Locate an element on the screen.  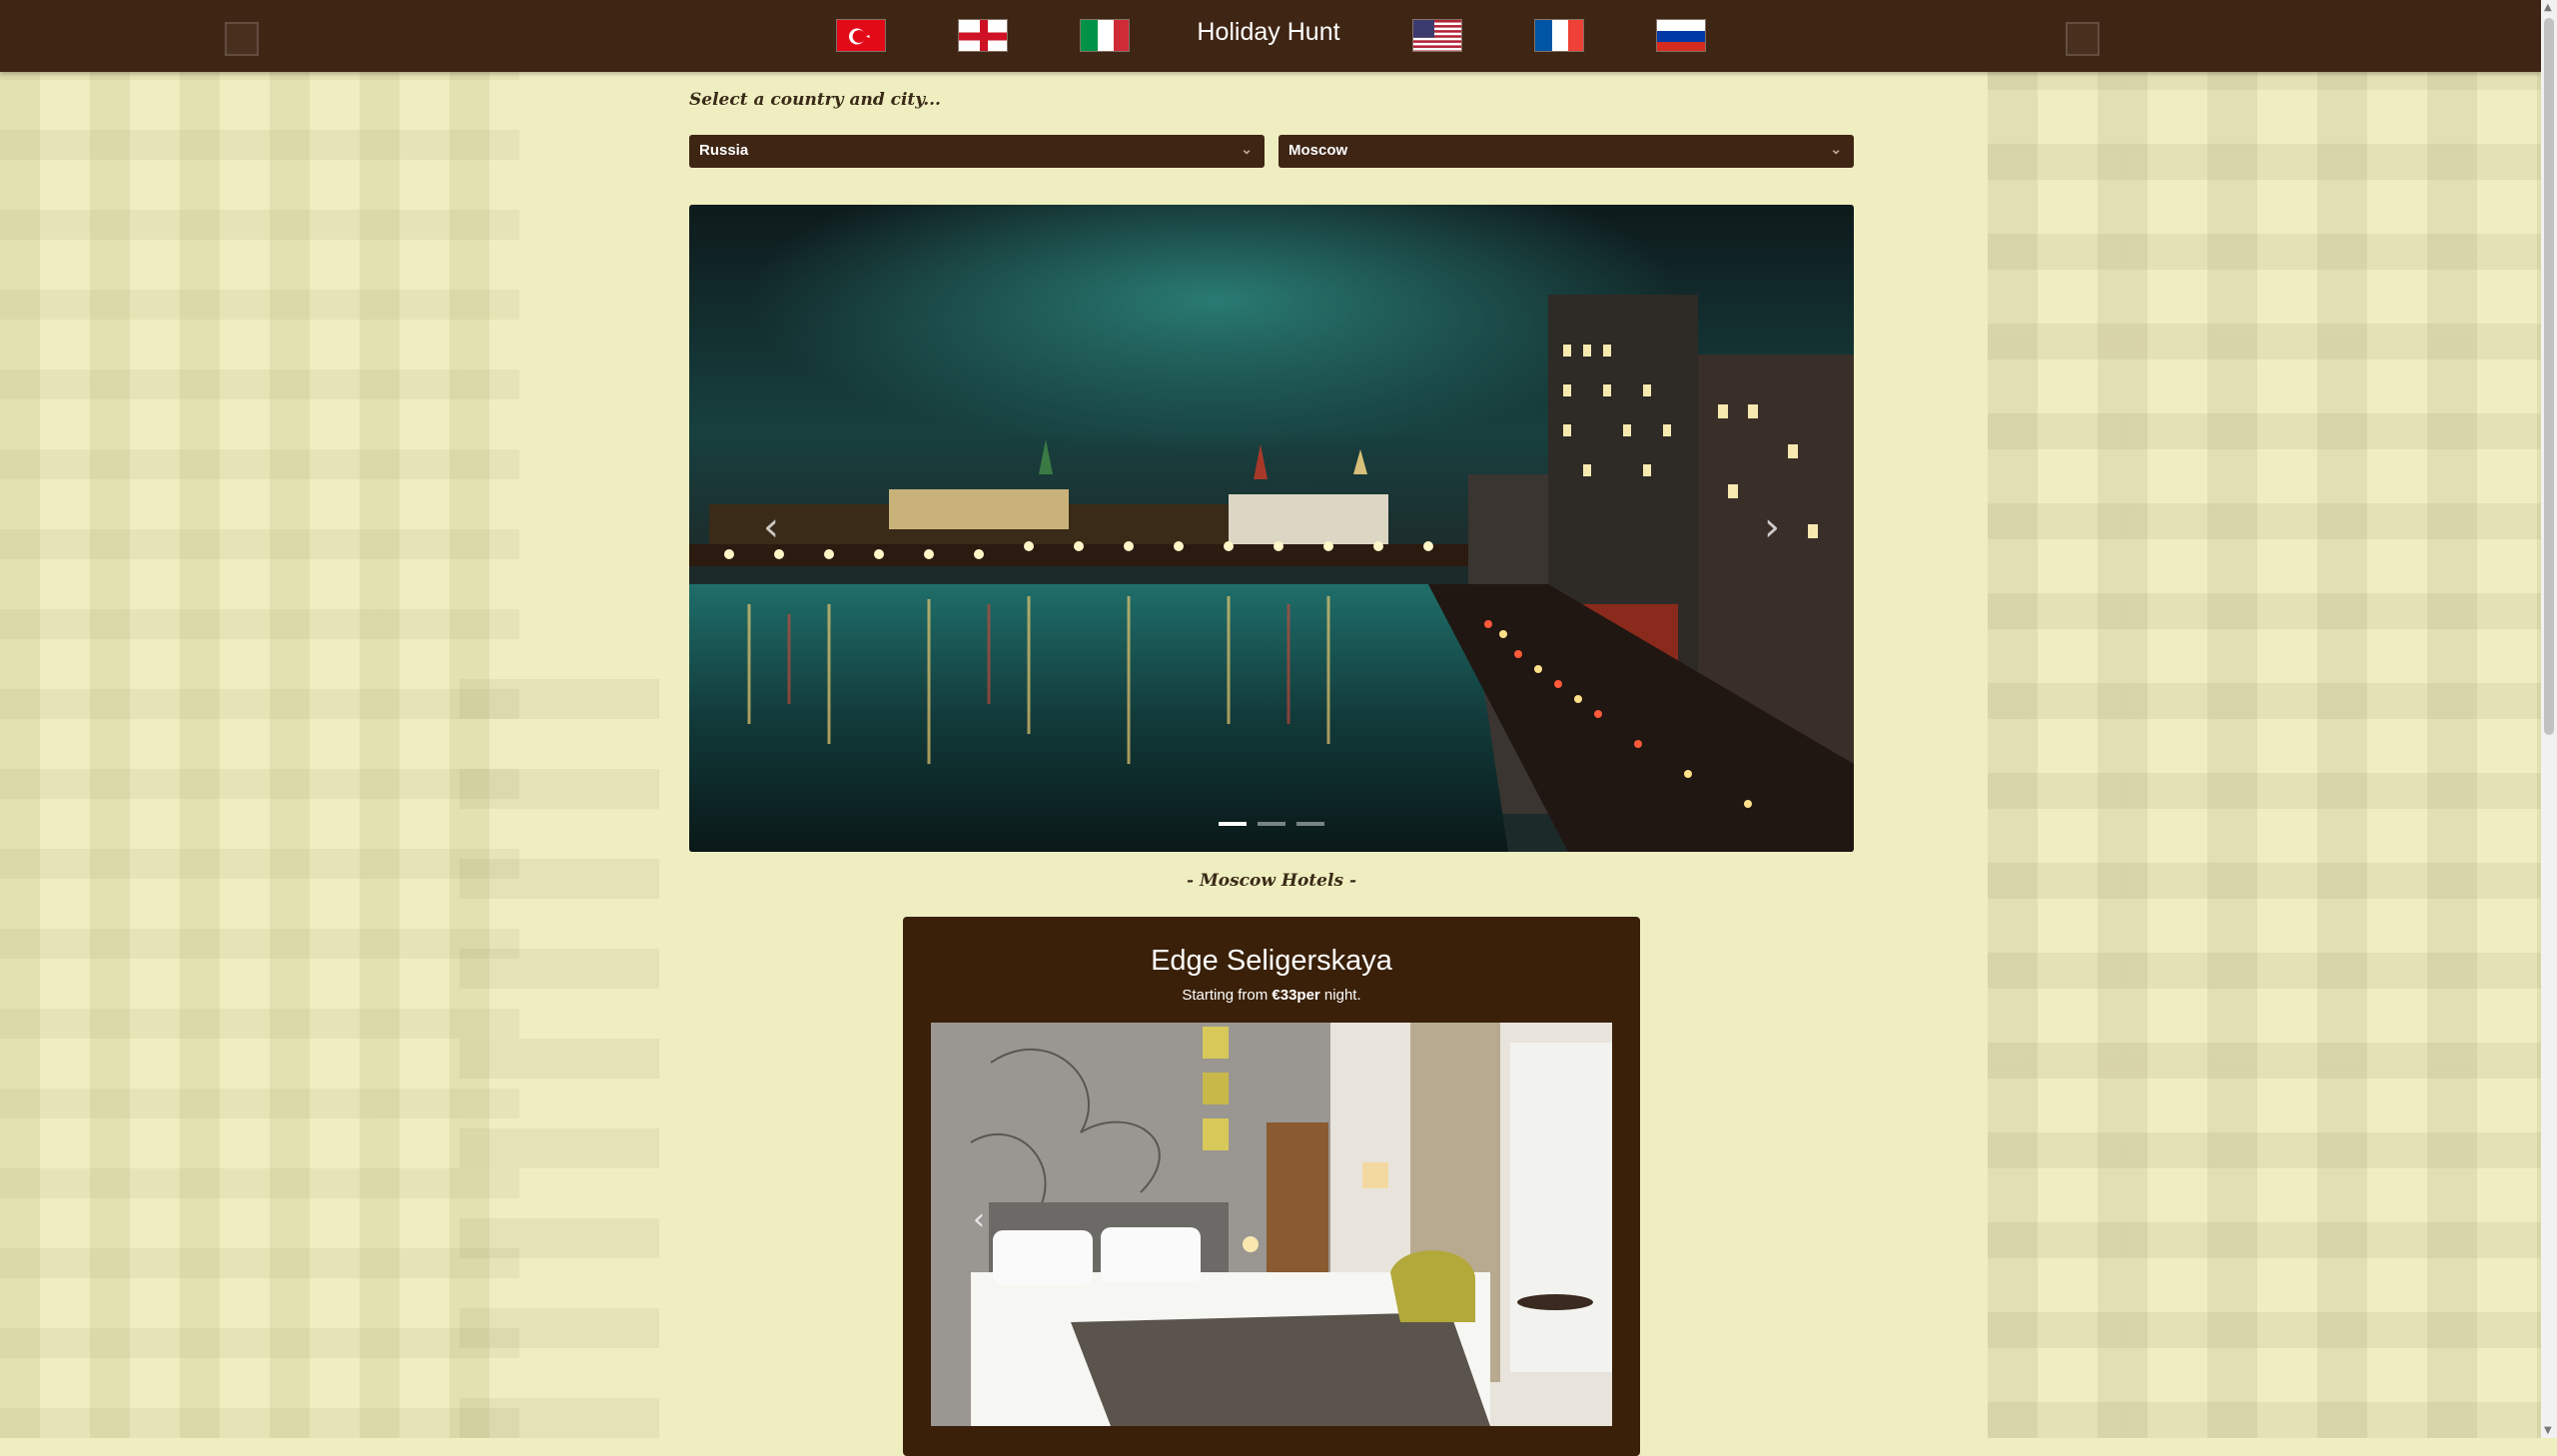
page-scrollbar: ▲ ▼ is located at coordinates (2549, 719).